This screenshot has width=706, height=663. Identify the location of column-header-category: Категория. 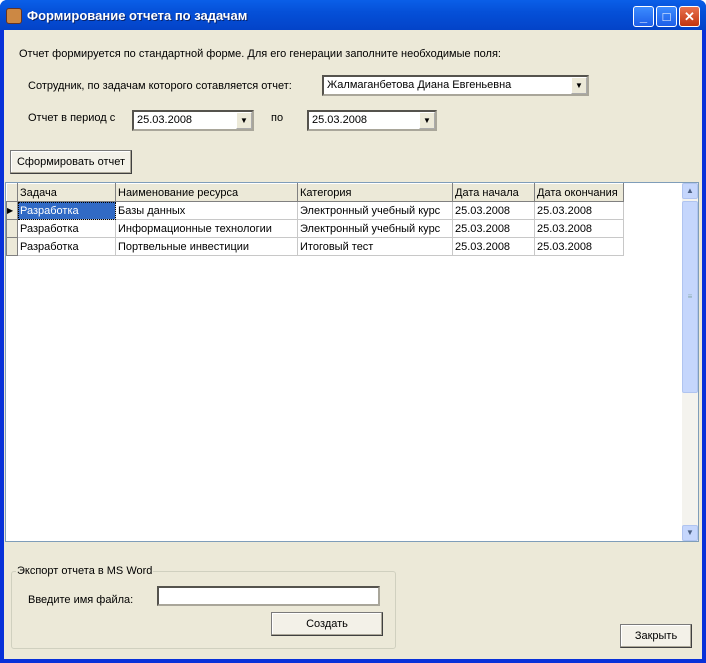
(375, 192).